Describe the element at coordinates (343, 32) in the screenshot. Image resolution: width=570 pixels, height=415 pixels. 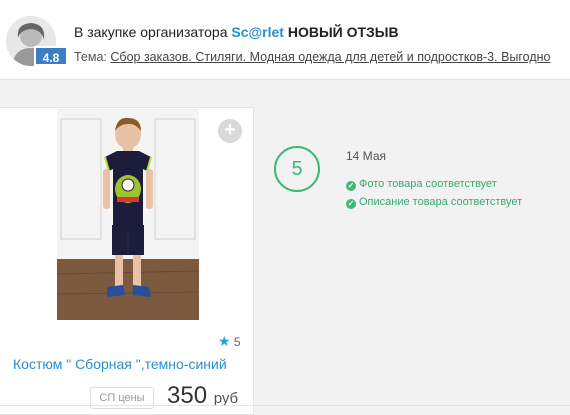
I see `new-review-label: НОВЫЙ ОТЗЫВ` at that location.